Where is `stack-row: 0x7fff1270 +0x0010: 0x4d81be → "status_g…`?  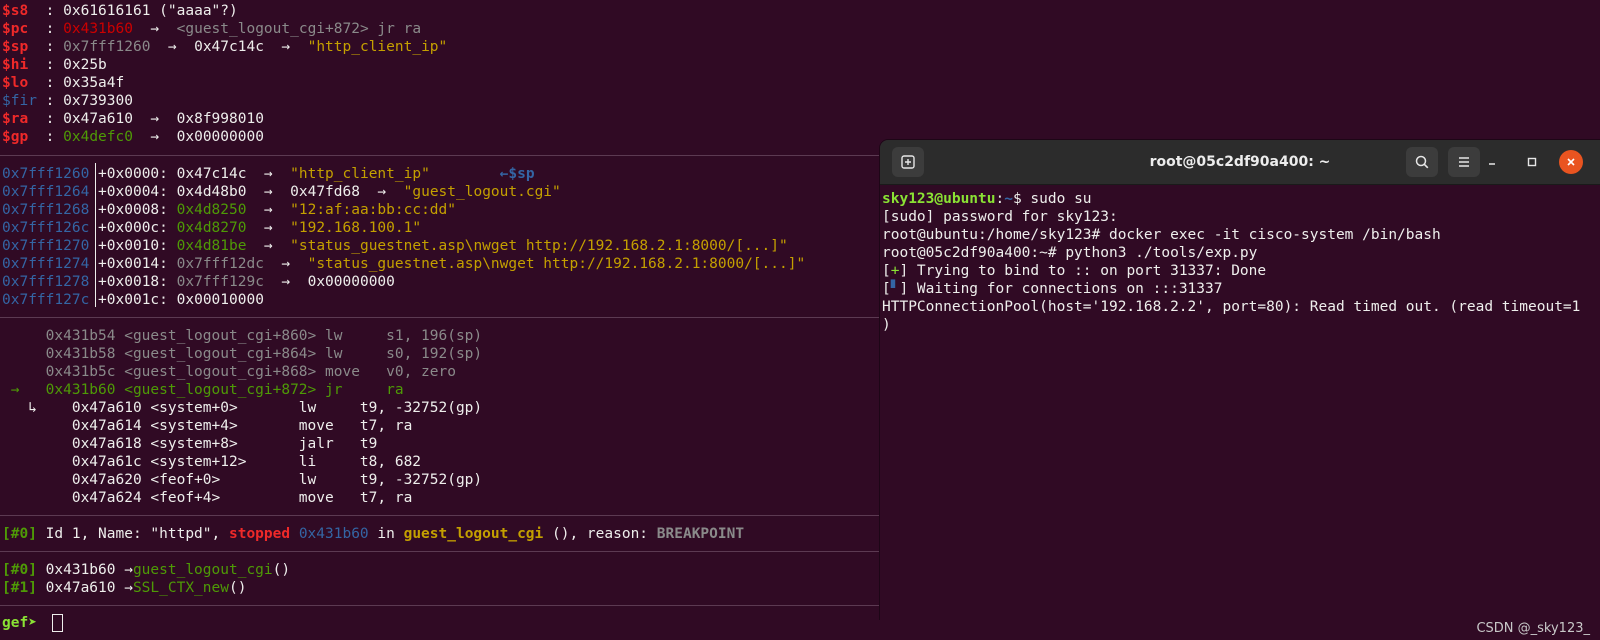 stack-row: 0x7fff1270 +0x0010: 0x4d81be → "status_g… is located at coordinates (395, 246).